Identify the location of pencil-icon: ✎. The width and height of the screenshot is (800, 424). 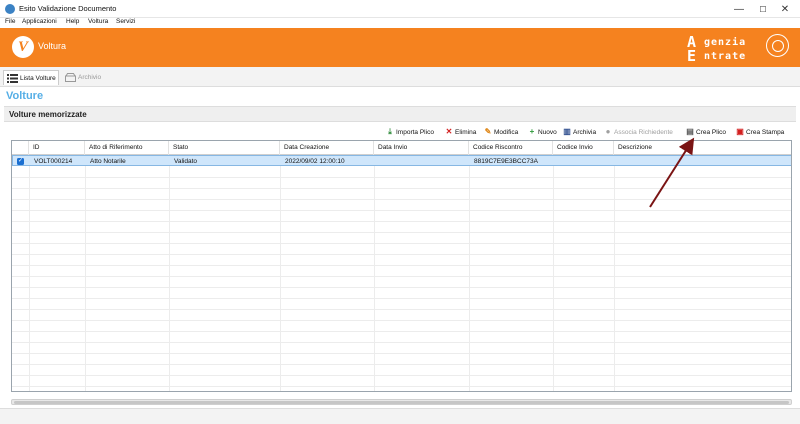
(488, 131).